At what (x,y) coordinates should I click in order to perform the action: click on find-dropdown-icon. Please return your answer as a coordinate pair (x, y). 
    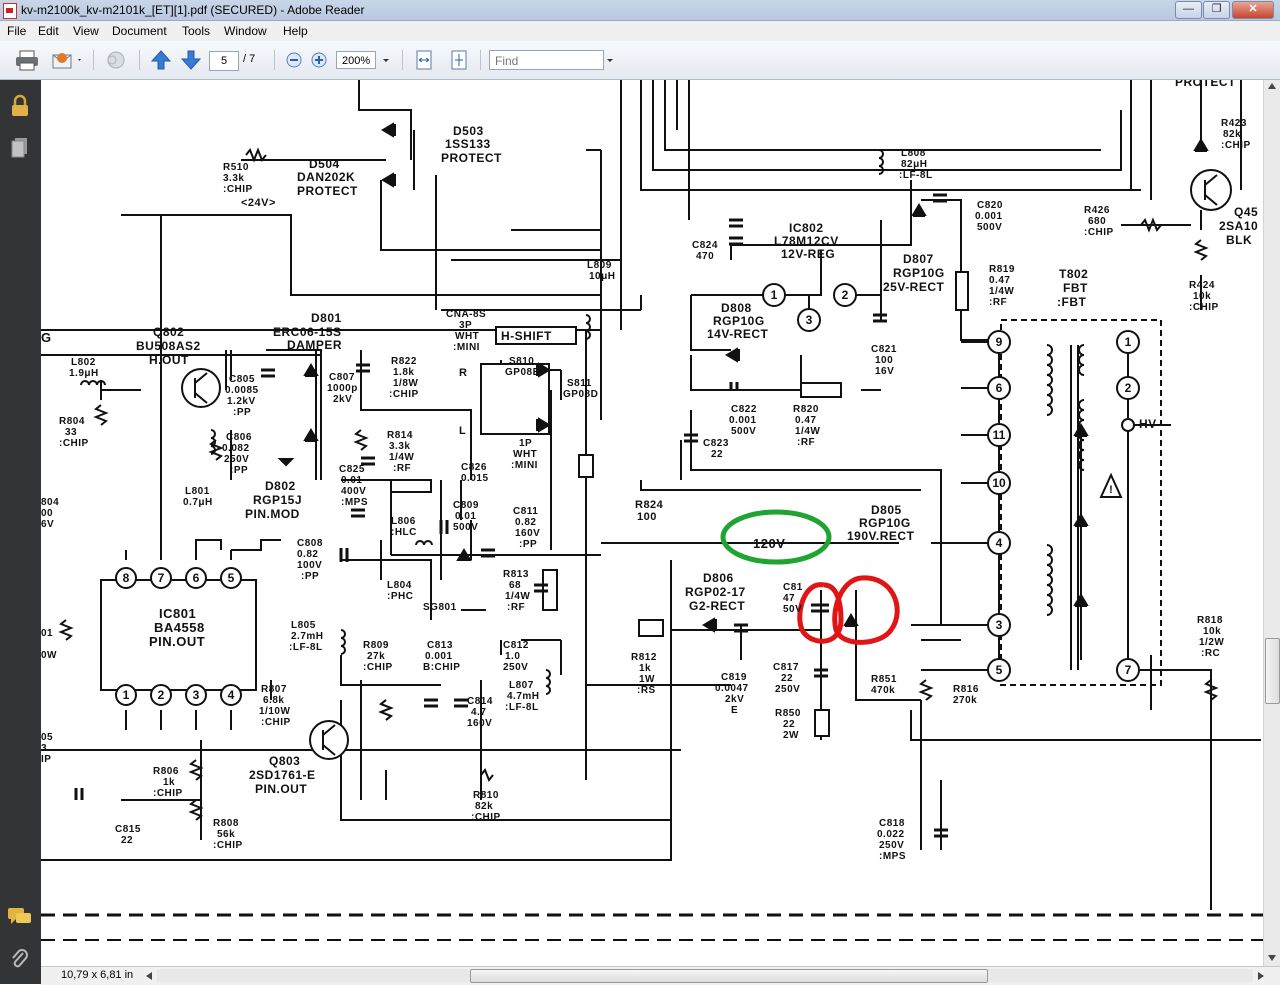
    Looking at the image, I should click on (610, 60).